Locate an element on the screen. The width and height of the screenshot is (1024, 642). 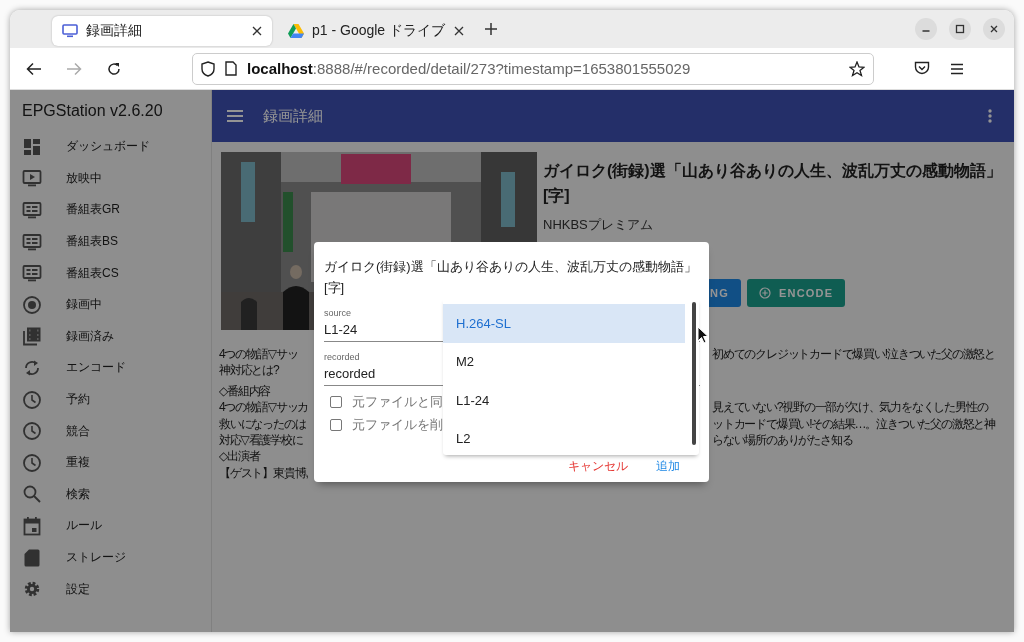
app-title: EPGStation v2.6.20 is located at coordinates (92, 111).